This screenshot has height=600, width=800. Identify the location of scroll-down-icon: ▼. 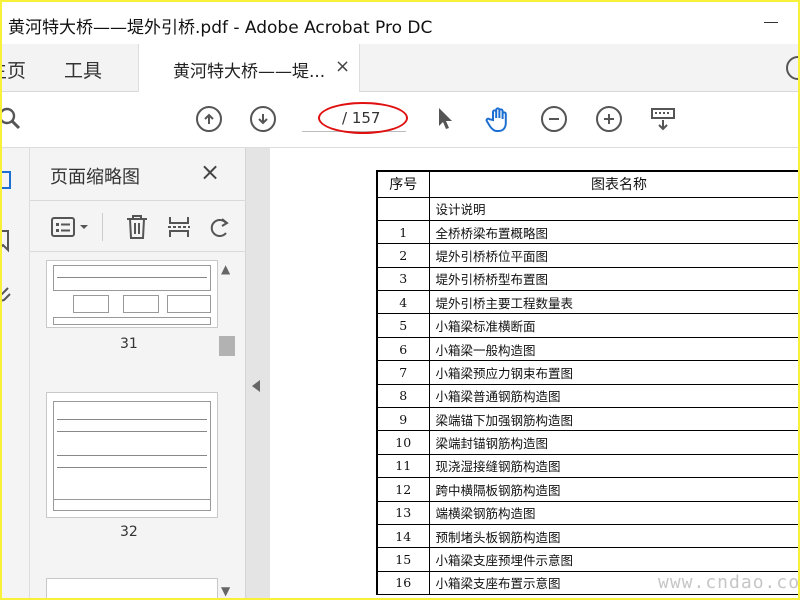
(225, 591).